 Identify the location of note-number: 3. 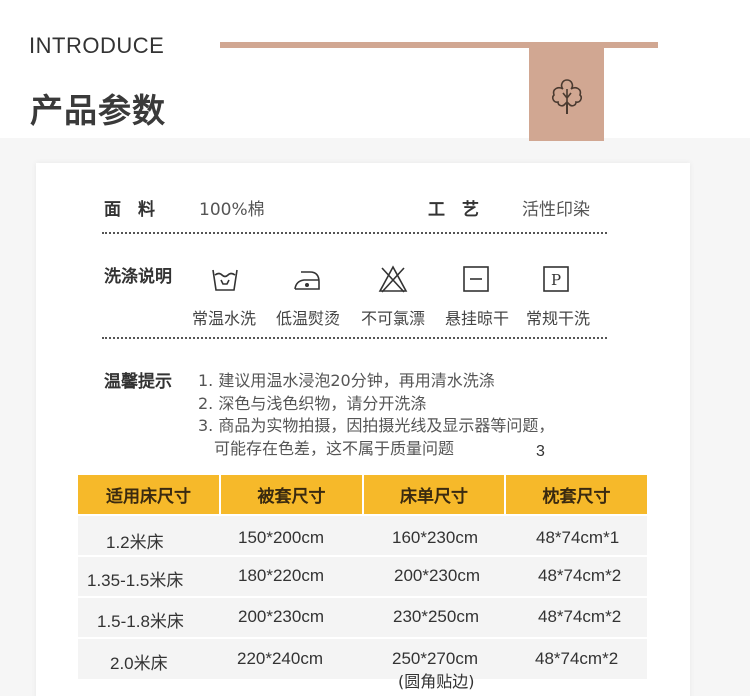
(540, 451).